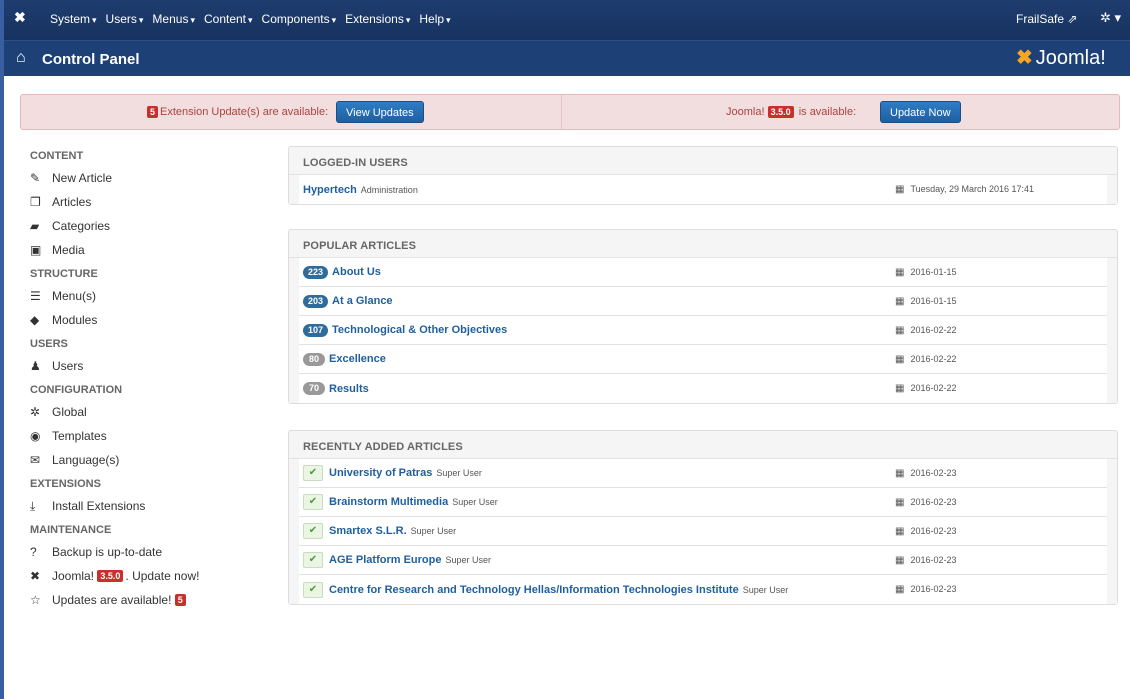 The width and height of the screenshot is (1130, 699). What do you see at coordinates (150, 600) in the screenshot?
I see `sidebar-item-updates-available: ☆ Updates are available! 5` at bounding box center [150, 600].